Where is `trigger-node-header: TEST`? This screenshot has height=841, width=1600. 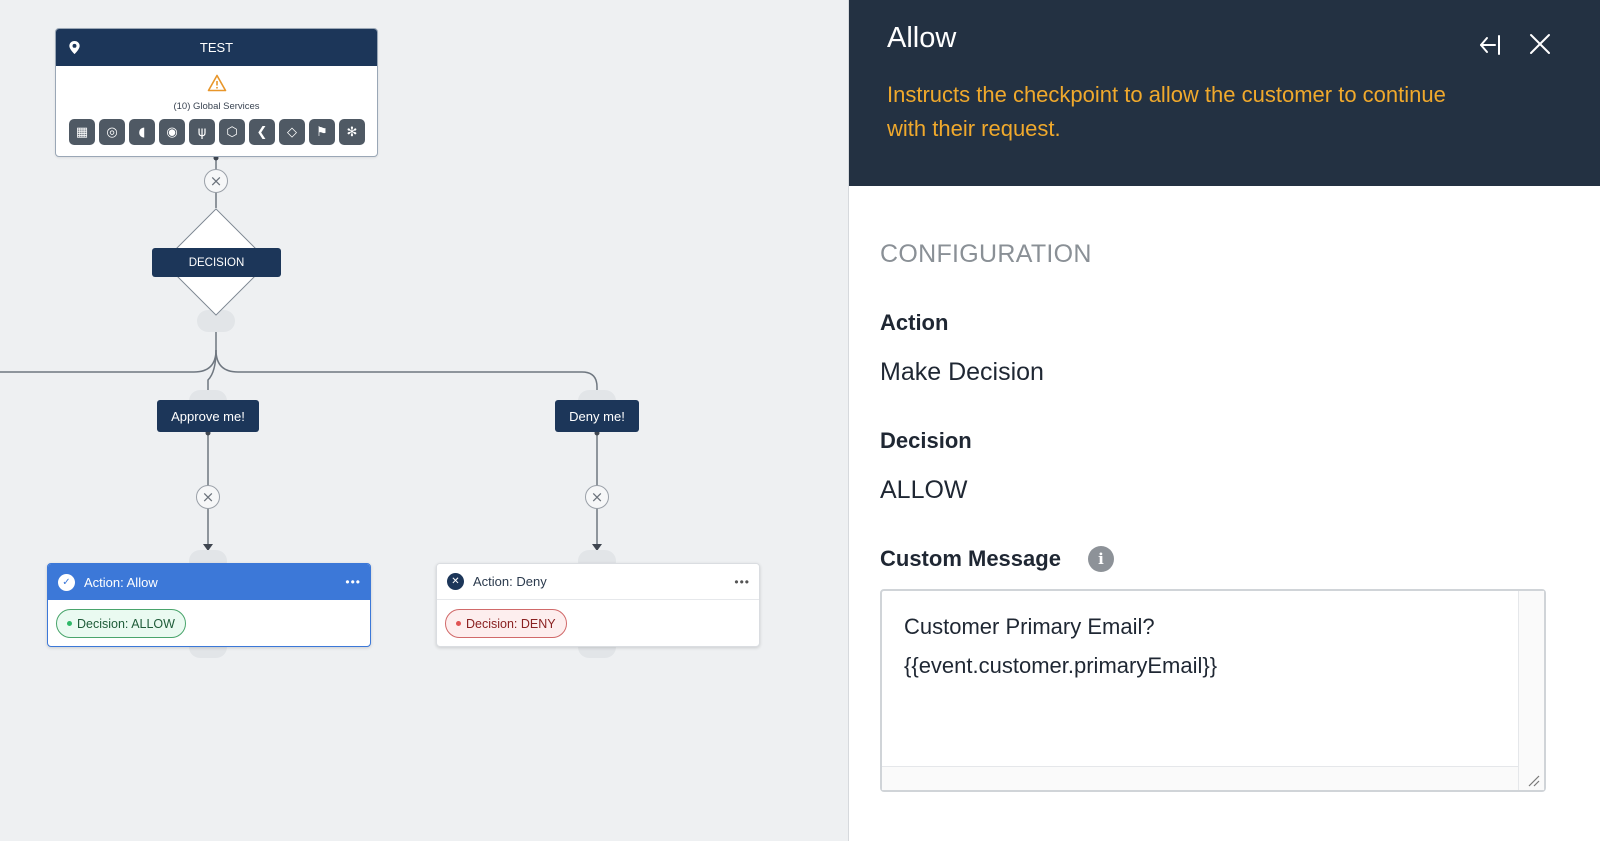 trigger-node-header: TEST is located at coordinates (216, 47).